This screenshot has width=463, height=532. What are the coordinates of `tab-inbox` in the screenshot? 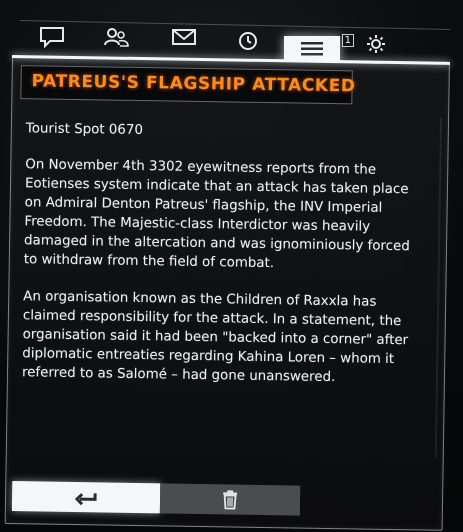 It's located at (184, 37).